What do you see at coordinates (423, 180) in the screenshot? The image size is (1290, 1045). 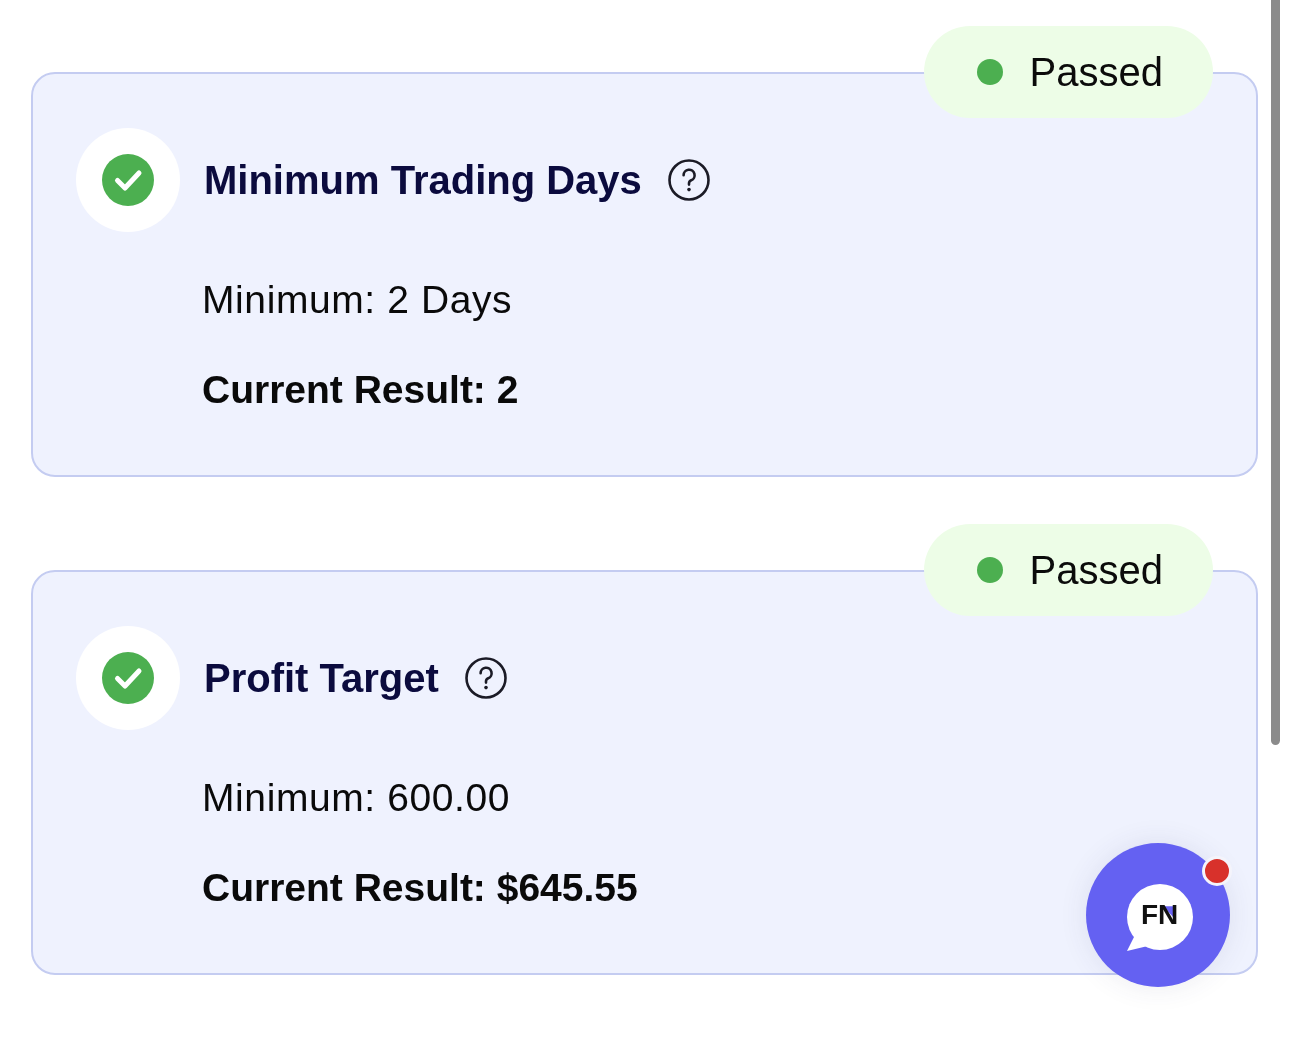 I see `requirement-title: Minimum Trading Days` at bounding box center [423, 180].